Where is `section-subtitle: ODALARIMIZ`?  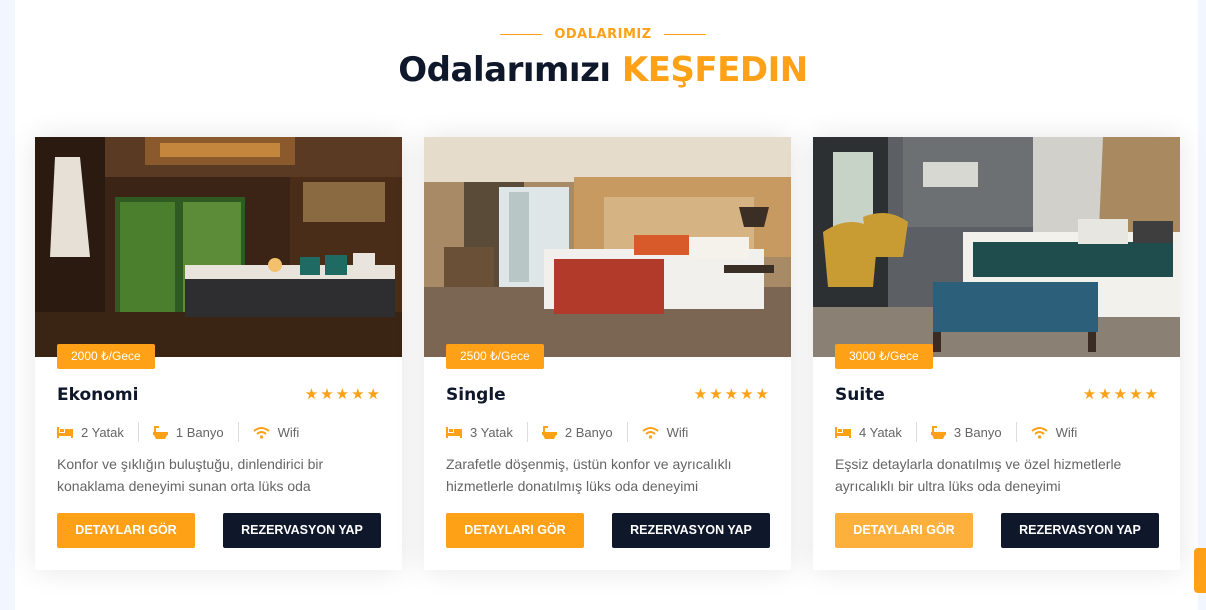 section-subtitle: ODALARIMIZ is located at coordinates (603, 34).